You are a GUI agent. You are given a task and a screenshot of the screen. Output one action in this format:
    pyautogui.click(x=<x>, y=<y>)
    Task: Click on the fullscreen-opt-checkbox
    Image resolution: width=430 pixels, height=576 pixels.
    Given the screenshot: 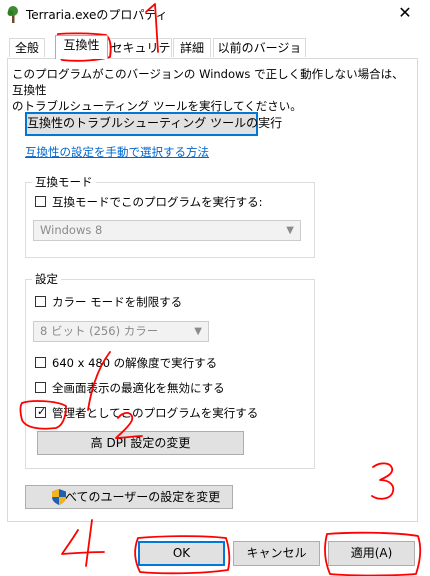 What is the action you would take?
    pyautogui.click(x=40, y=387)
    